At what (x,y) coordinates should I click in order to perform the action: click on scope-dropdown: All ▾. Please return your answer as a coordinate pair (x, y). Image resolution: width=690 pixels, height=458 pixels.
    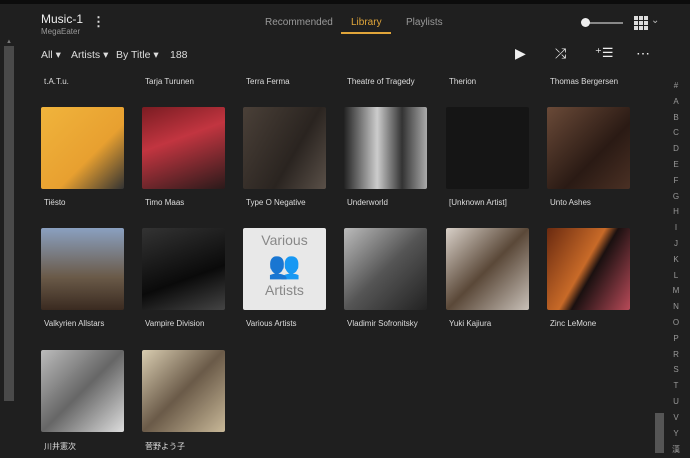
    Looking at the image, I should click on (51, 55).